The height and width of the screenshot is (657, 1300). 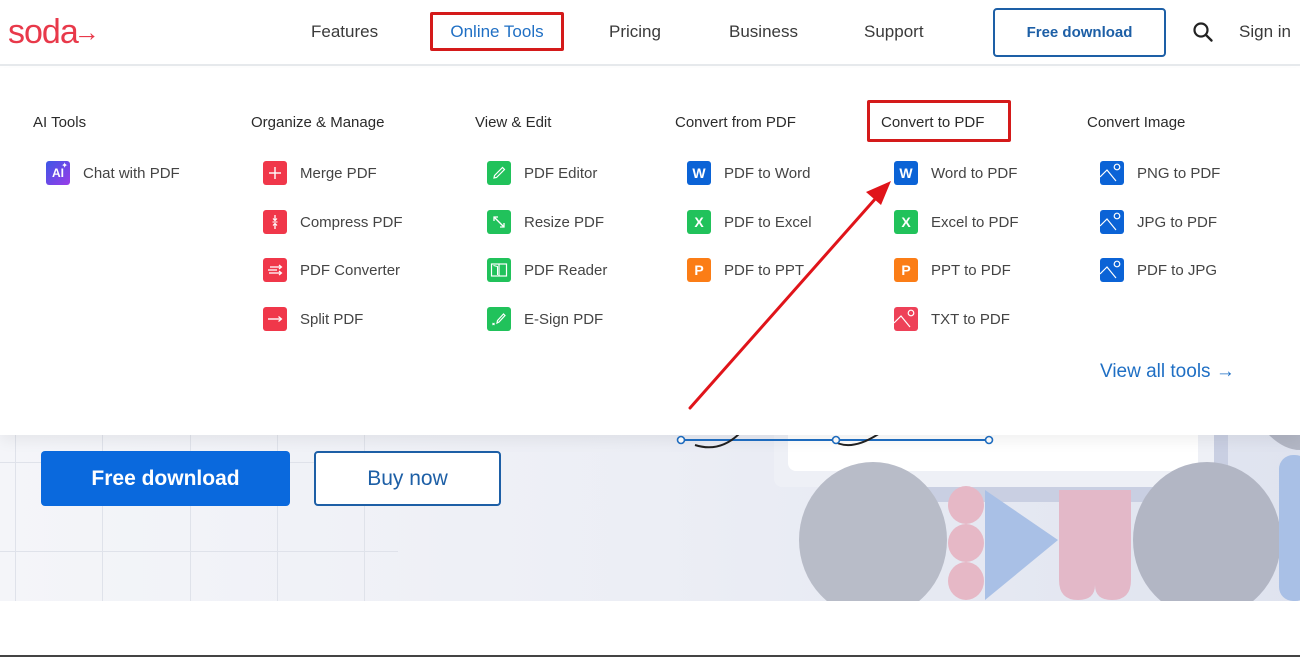 I want to click on tool-split-pdf: Split PDF, so click(x=313, y=319).